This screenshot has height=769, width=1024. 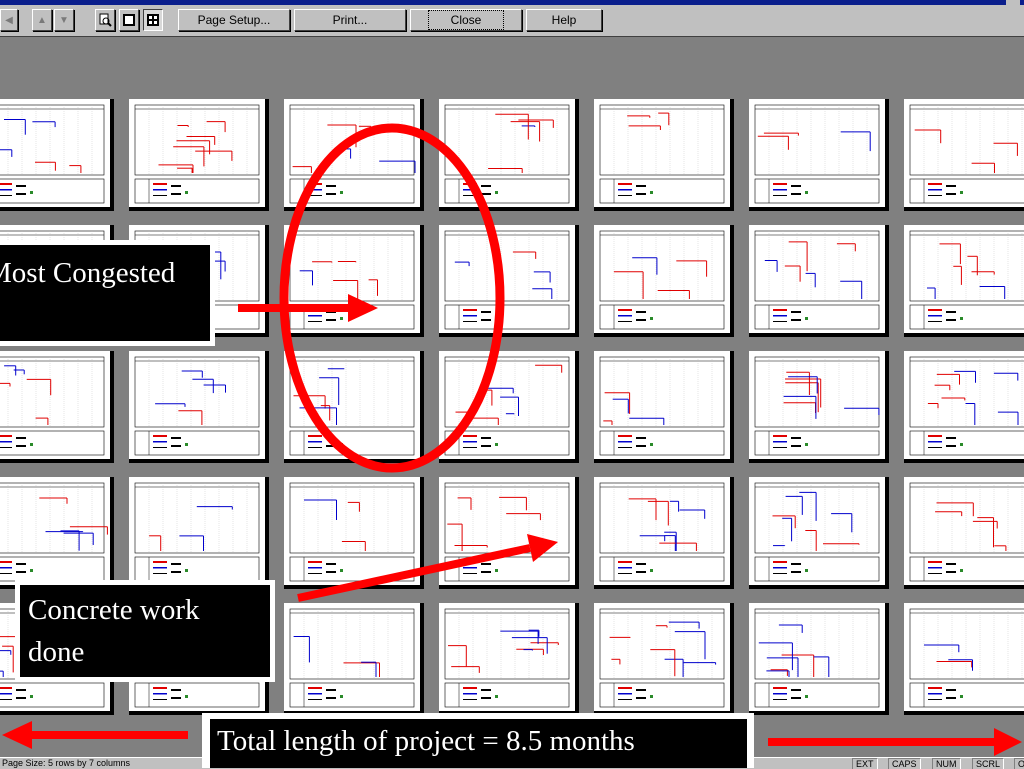 What do you see at coordinates (1019, 763) in the screenshot?
I see `ovr-indicator: OVR` at bounding box center [1019, 763].